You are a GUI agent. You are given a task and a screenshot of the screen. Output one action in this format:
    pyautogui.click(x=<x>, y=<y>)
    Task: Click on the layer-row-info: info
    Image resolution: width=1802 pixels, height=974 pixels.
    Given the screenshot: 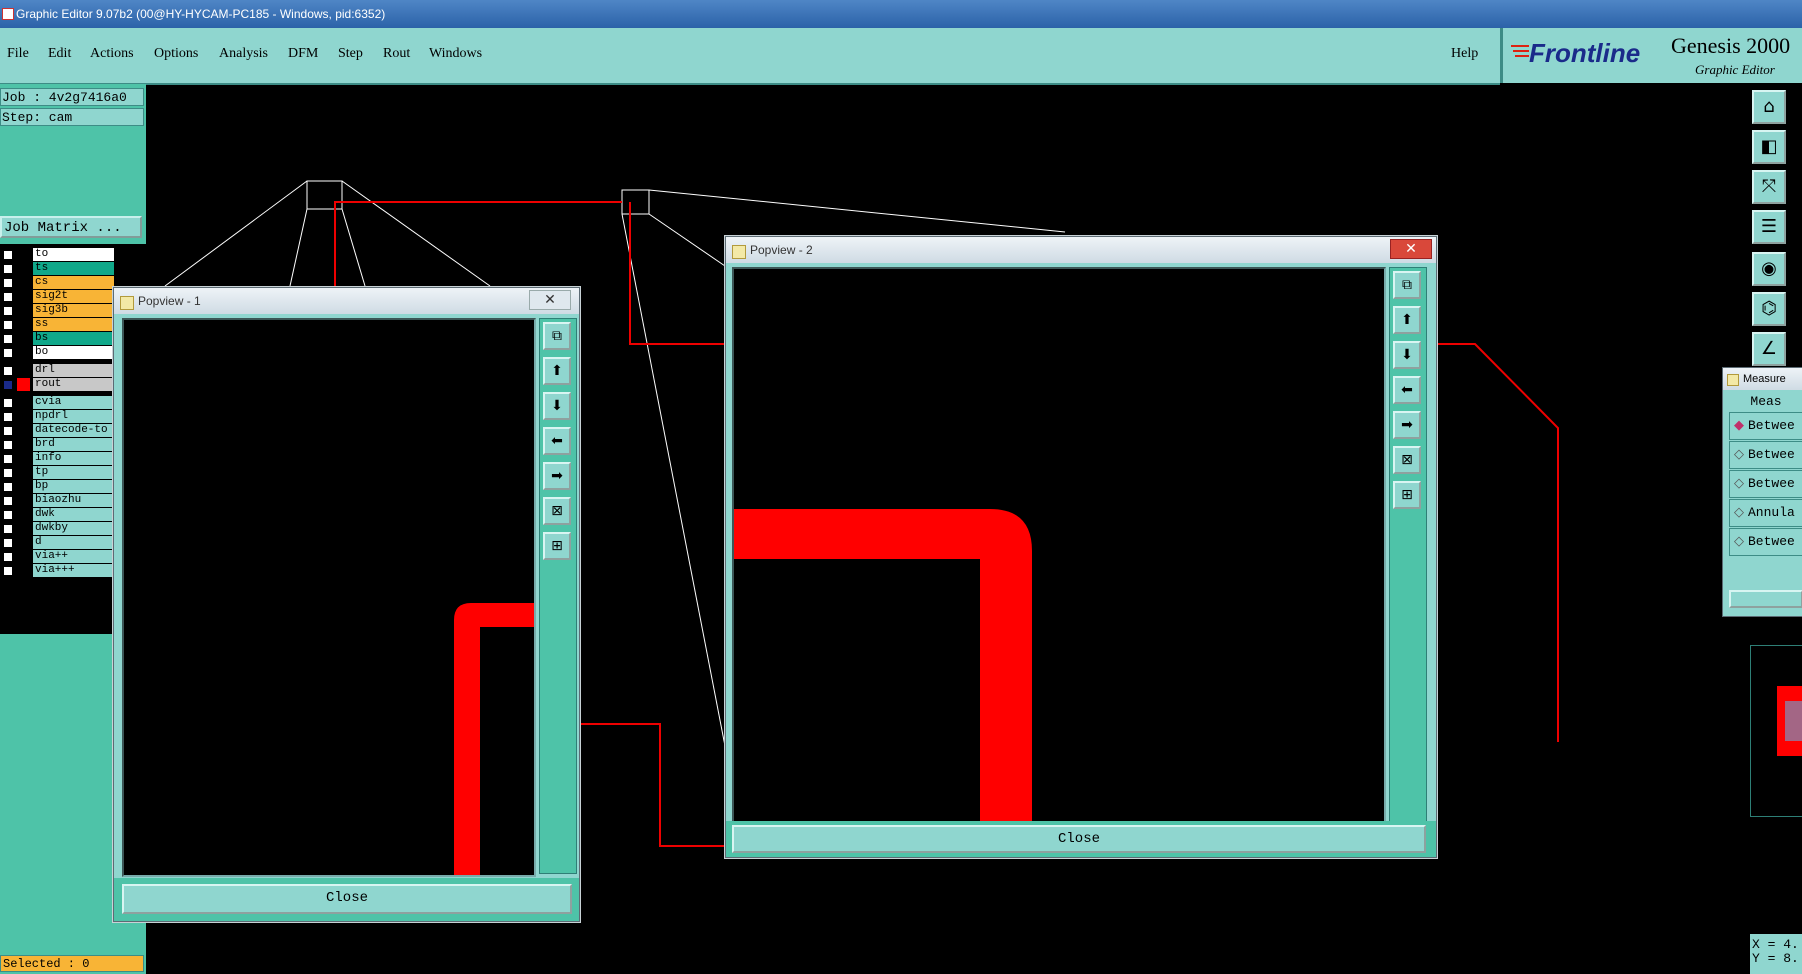 What is the action you would take?
    pyautogui.click(x=57, y=459)
    